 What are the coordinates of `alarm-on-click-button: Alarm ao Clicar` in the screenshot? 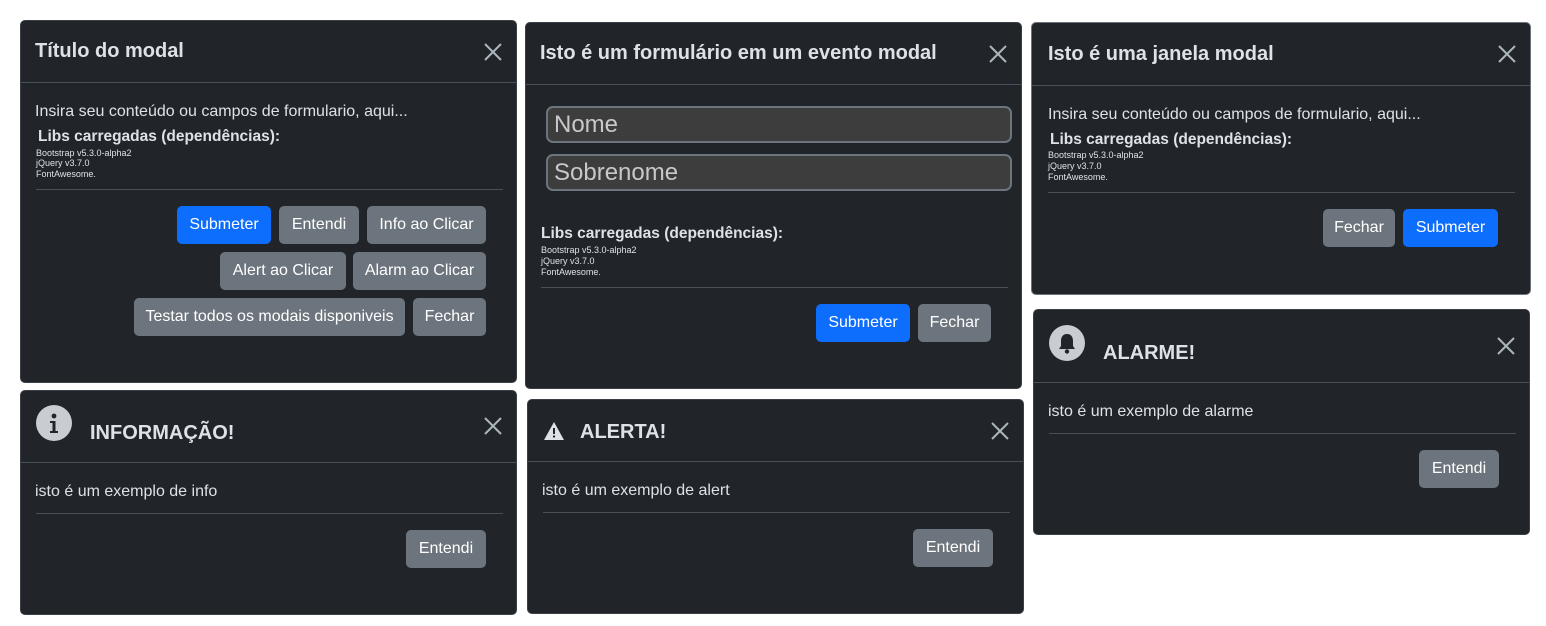 It's located at (419, 271).